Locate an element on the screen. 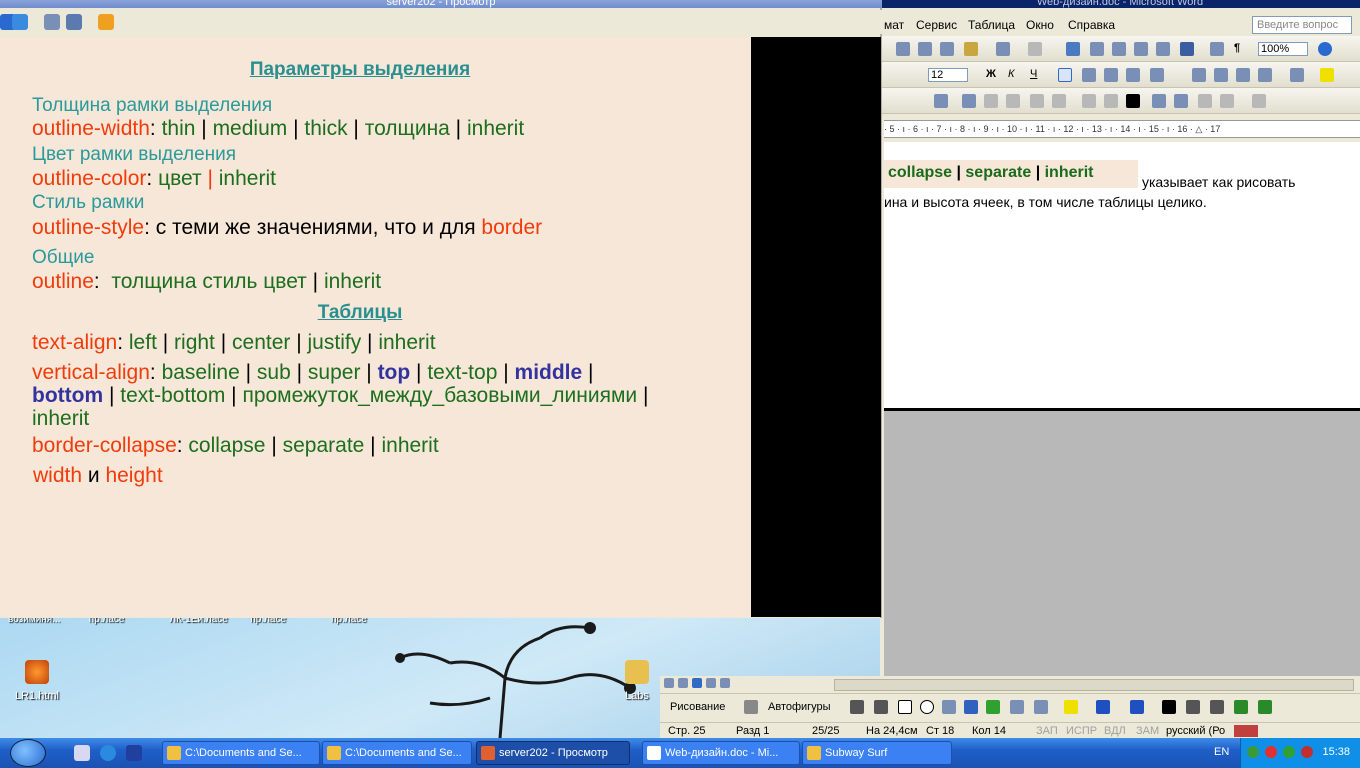  format-painter-icon is located at coordinates (971, 49).